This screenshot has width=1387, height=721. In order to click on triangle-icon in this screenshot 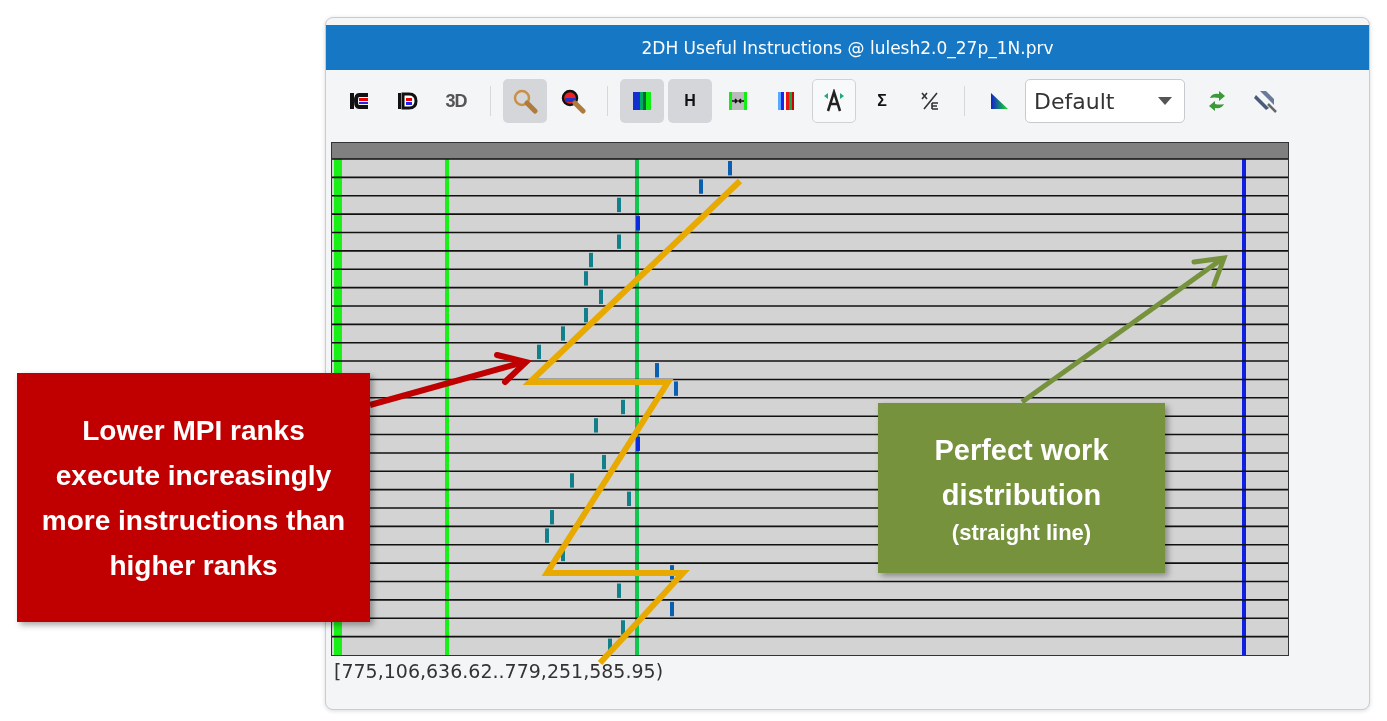, I will do `click(999, 101)`.